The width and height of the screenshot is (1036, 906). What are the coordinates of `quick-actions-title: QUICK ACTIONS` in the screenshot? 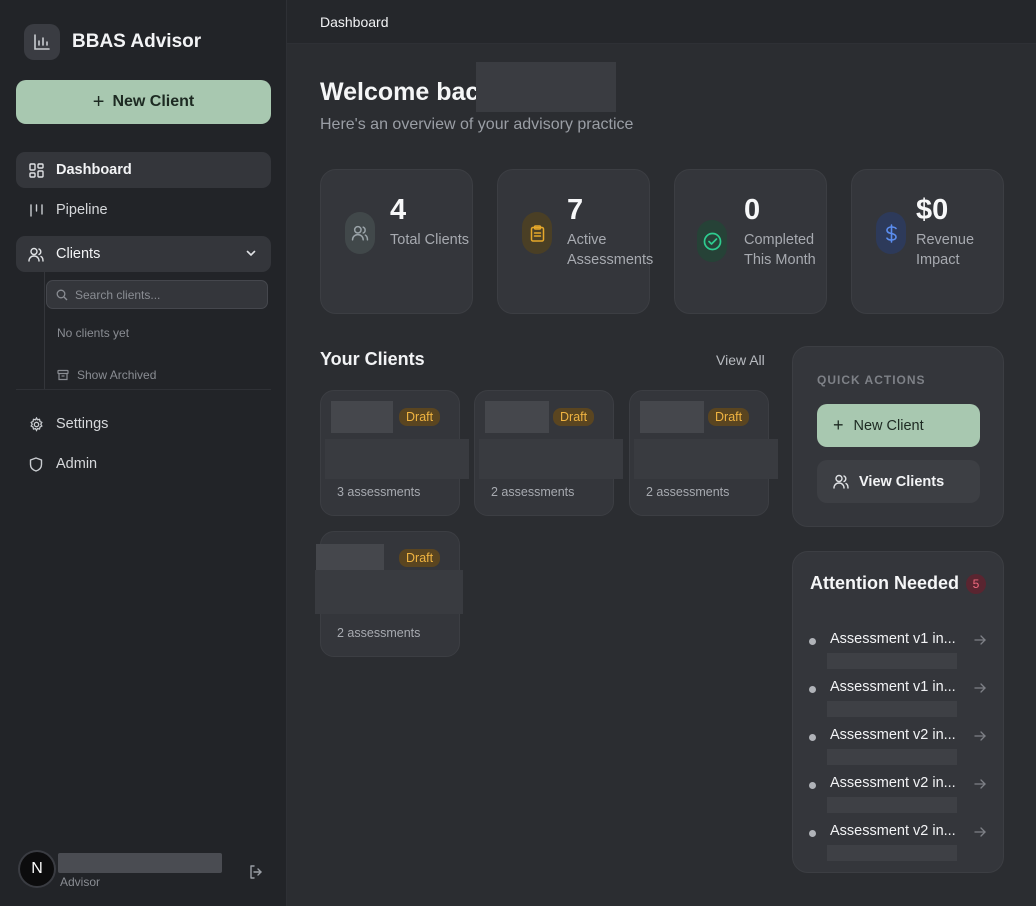 It's located at (871, 380).